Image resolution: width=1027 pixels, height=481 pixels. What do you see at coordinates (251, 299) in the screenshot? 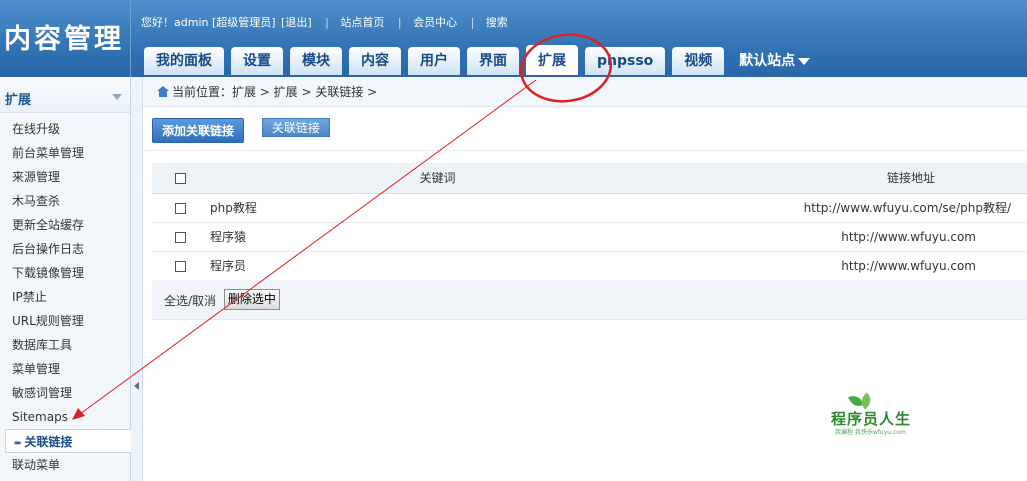
I see `delete-selected-button: 删除选中` at bounding box center [251, 299].